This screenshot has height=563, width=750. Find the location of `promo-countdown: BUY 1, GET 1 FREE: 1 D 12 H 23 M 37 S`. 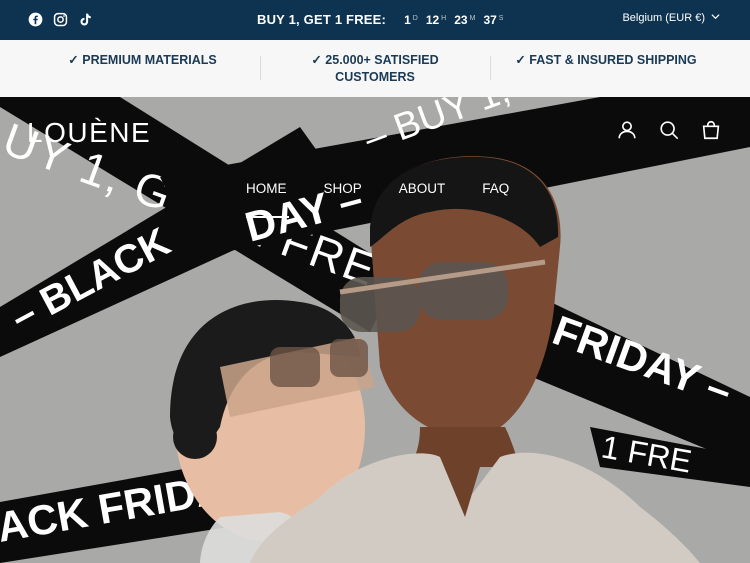

promo-countdown: BUY 1, GET 1 FREE: 1 D 12 H 23 M 37 S is located at coordinates (380, 19).